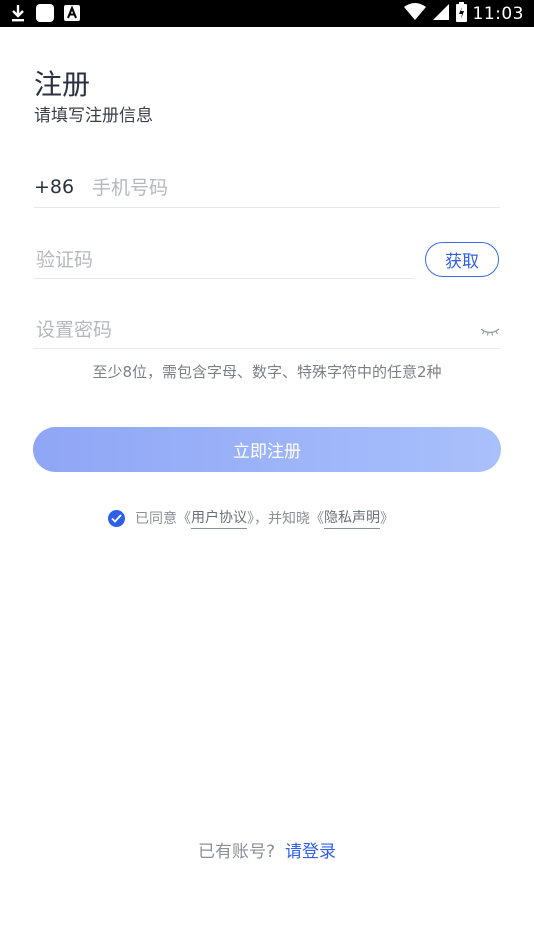 The width and height of the screenshot is (534, 950). Describe the element at coordinates (163, 519) in the screenshot. I see `agreement-prefix: 已同意《` at that location.